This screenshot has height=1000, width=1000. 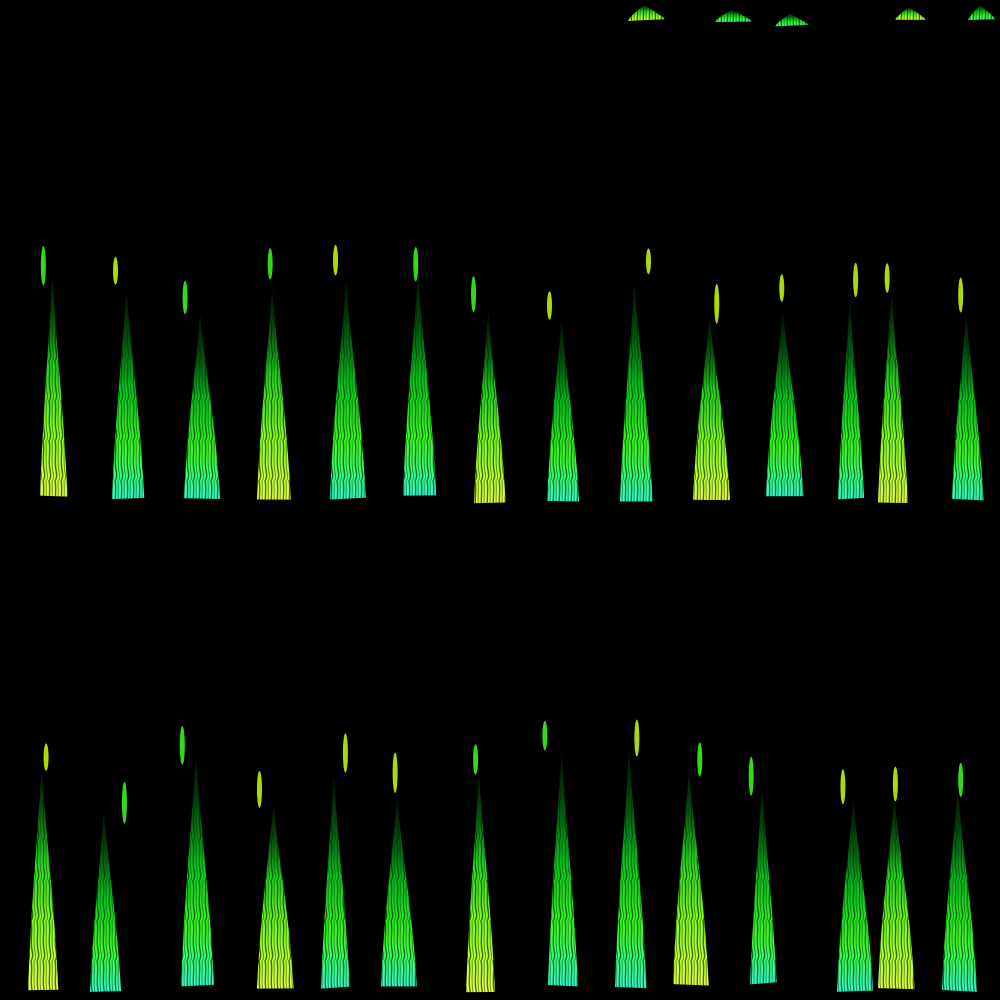 I want to click on top-partial-row, so click(x=812, y=15).